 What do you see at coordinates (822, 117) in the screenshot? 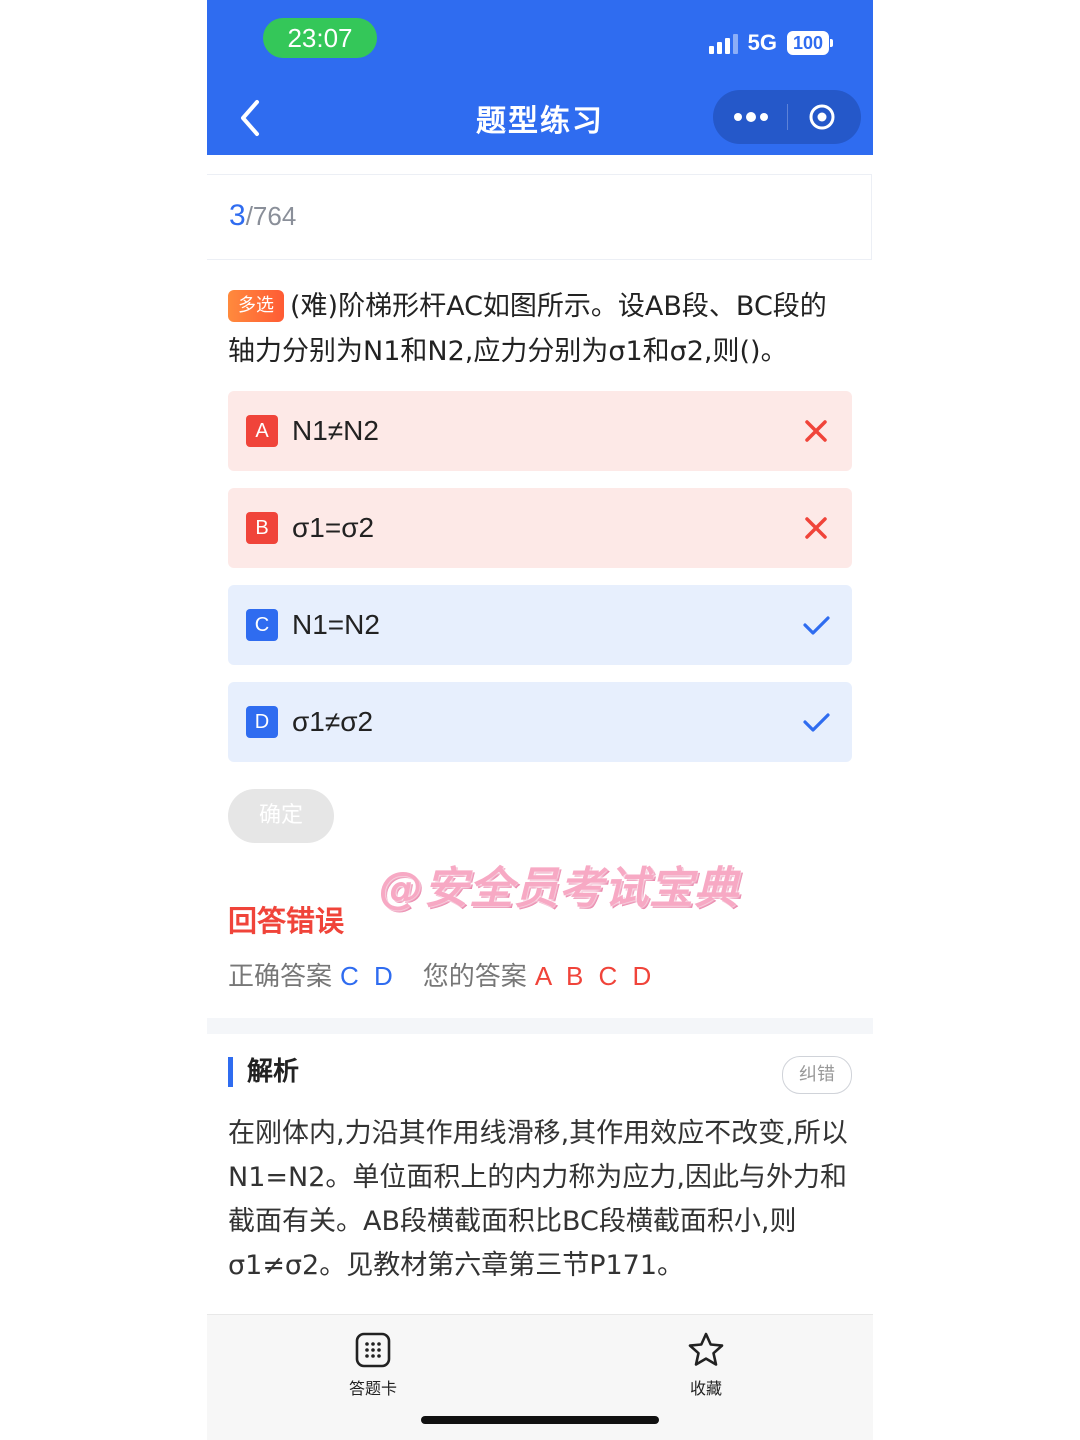
I see `target-icon` at bounding box center [822, 117].